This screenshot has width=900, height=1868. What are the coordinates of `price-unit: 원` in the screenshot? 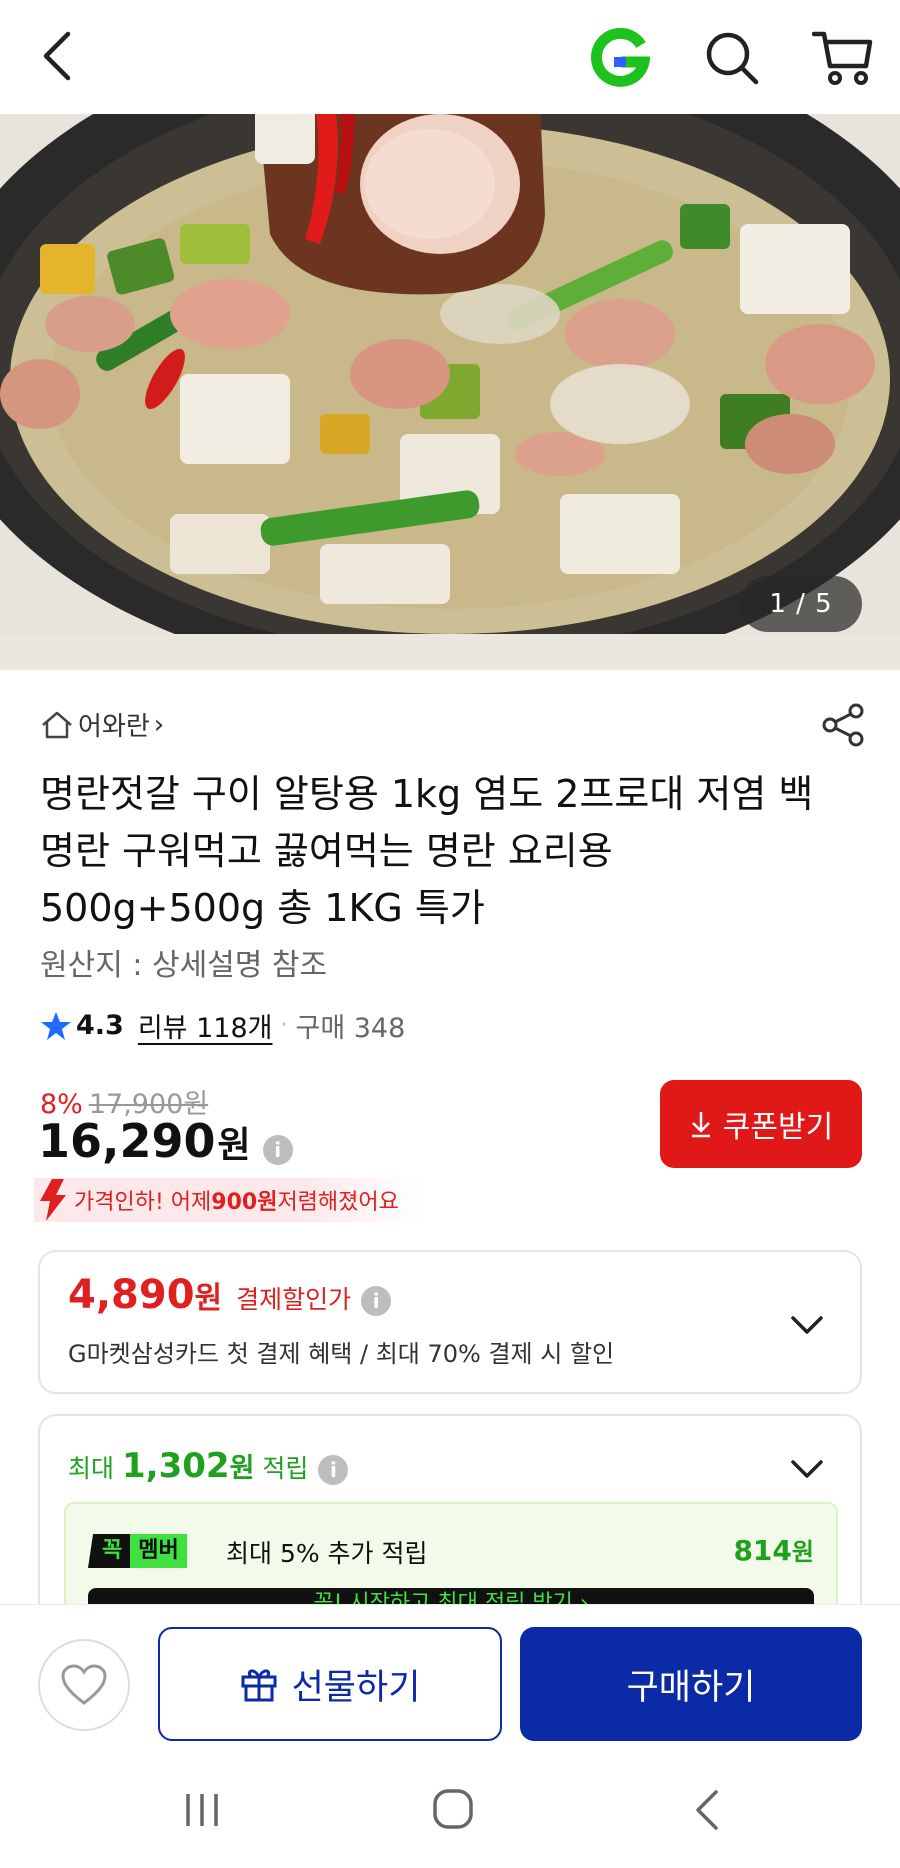 It's located at (234, 1145).